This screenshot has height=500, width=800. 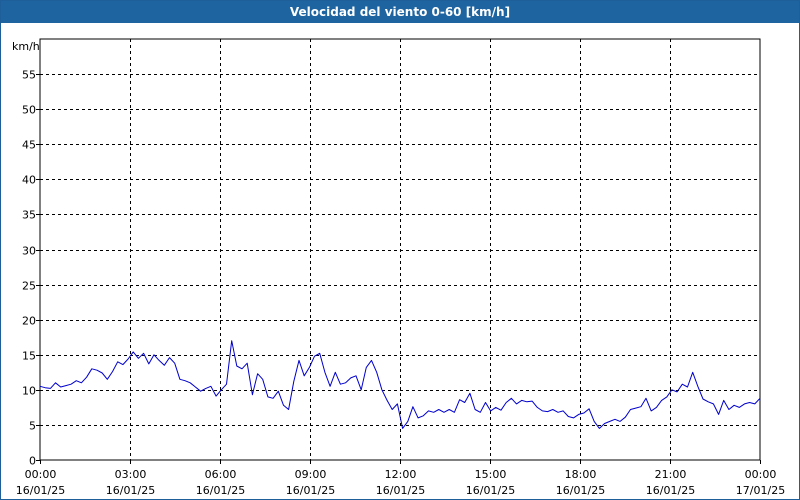 I want to click on y-tick-label: 55, so click(x=29, y=75).